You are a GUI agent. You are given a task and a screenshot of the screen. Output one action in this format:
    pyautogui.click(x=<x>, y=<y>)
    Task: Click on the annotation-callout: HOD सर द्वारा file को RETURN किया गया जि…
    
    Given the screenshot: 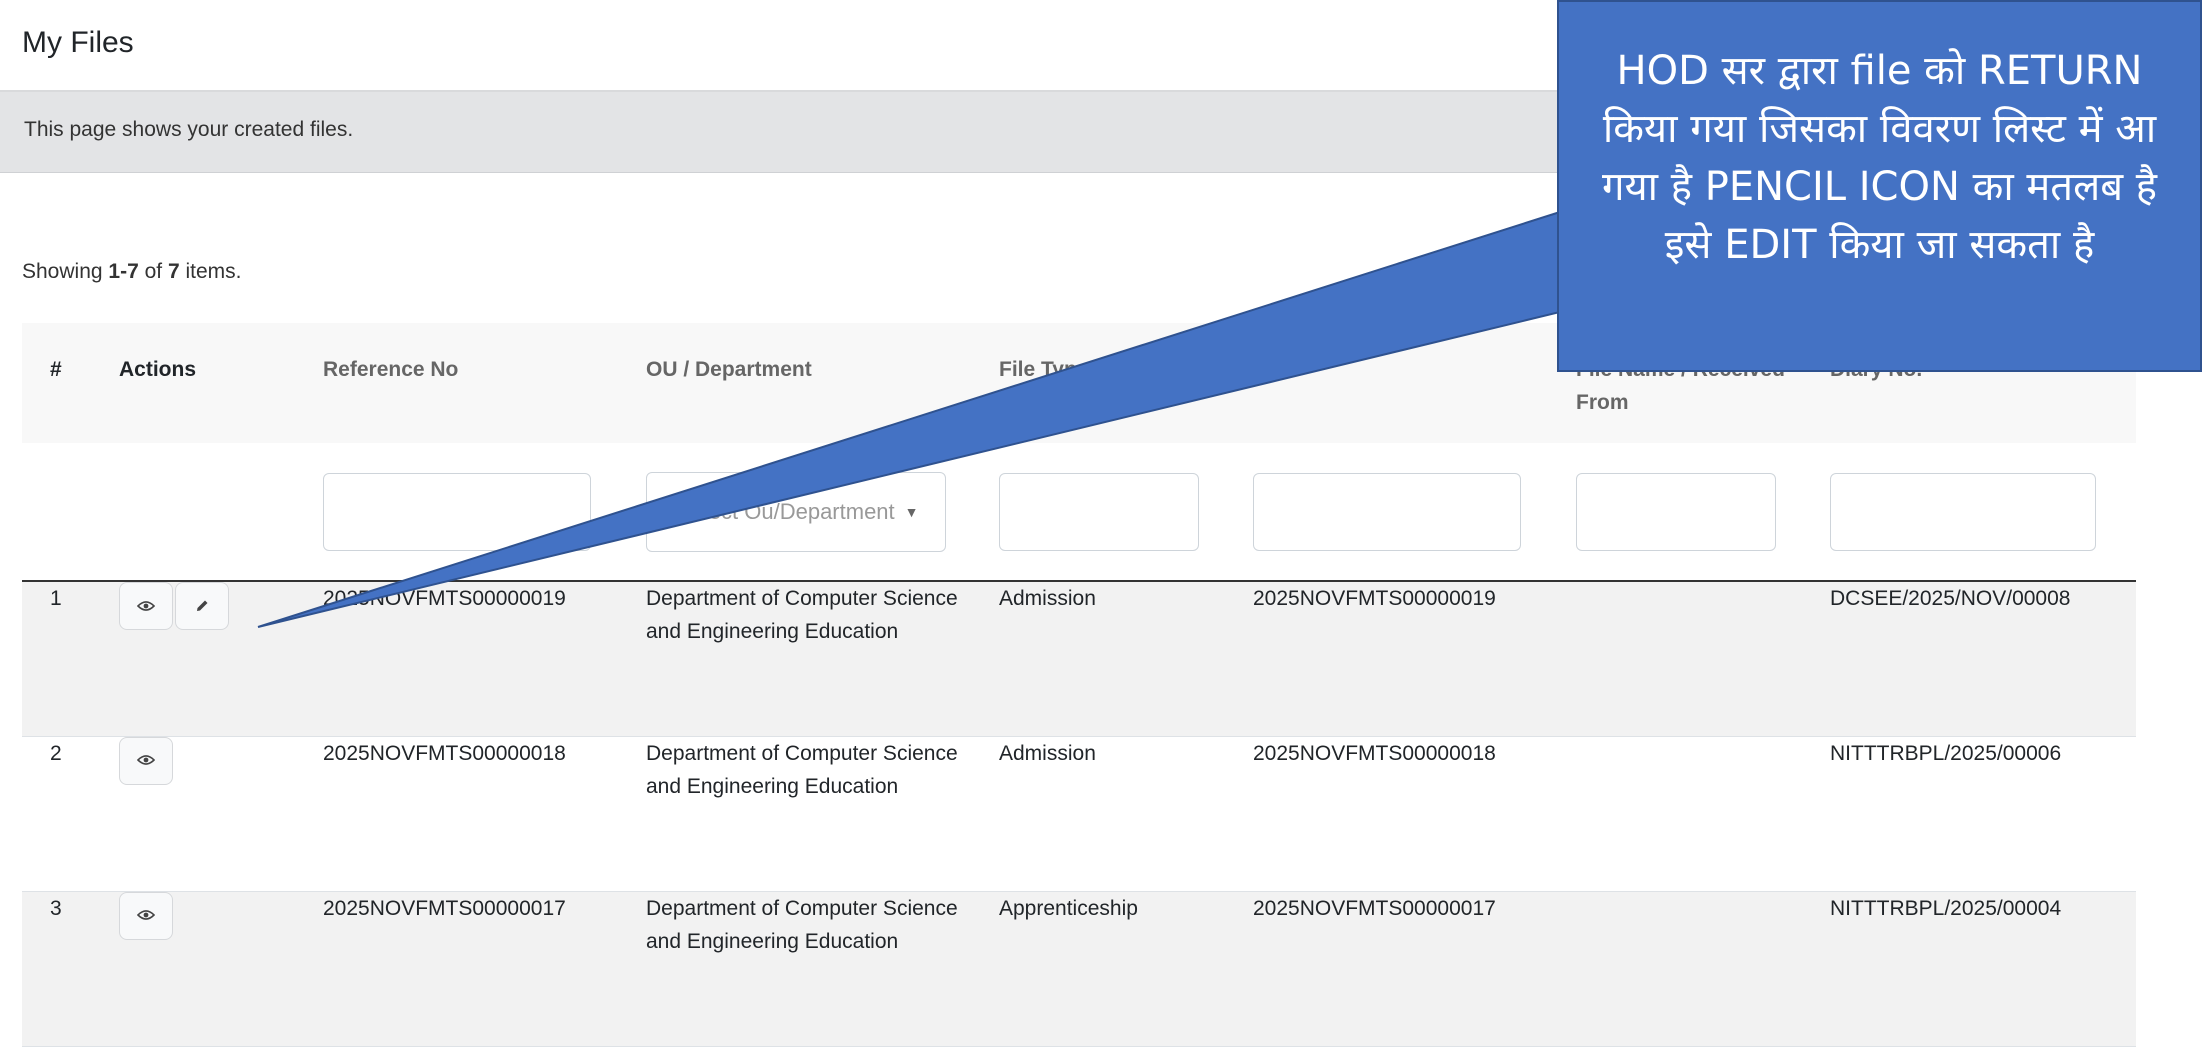 What is the action you would take?
    pyautogui.click(x=1879, y=186)
    